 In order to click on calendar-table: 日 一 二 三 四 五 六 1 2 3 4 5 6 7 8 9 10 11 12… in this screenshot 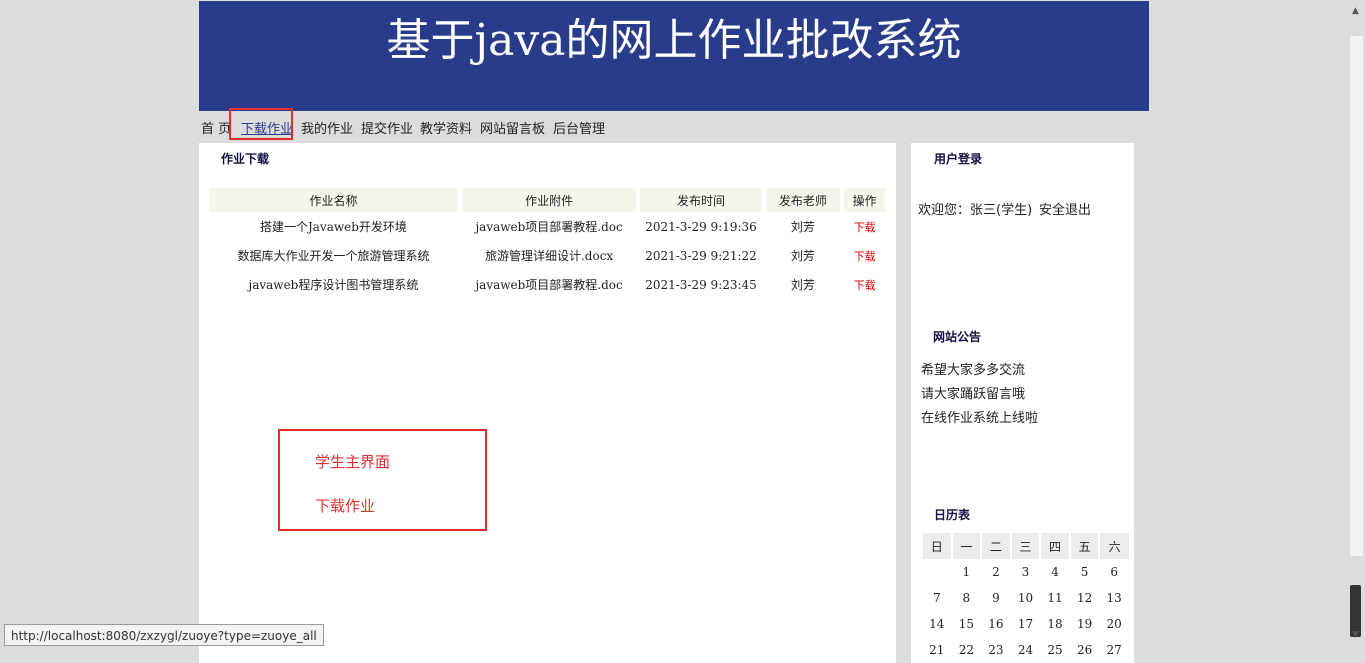, I will do `click(1025, 598)`.